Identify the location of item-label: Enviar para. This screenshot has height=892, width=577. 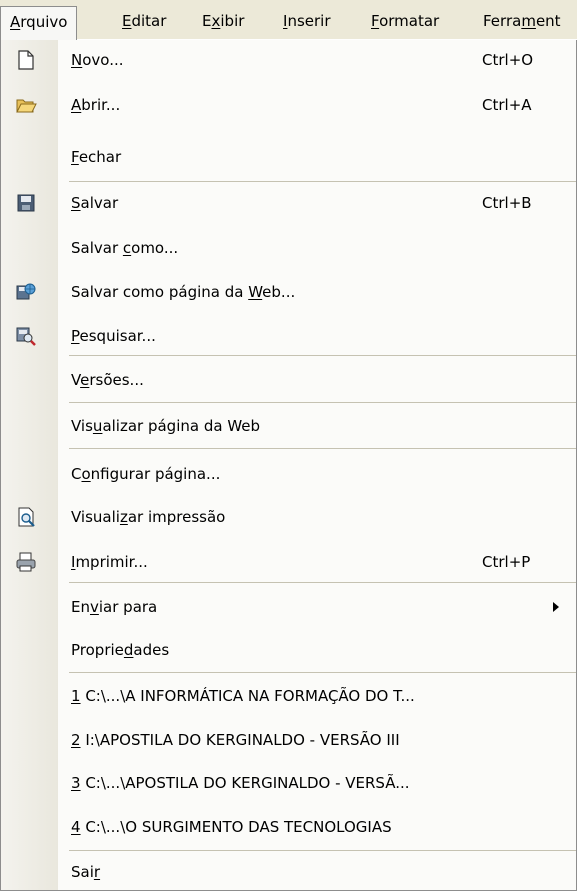
(114, 607).